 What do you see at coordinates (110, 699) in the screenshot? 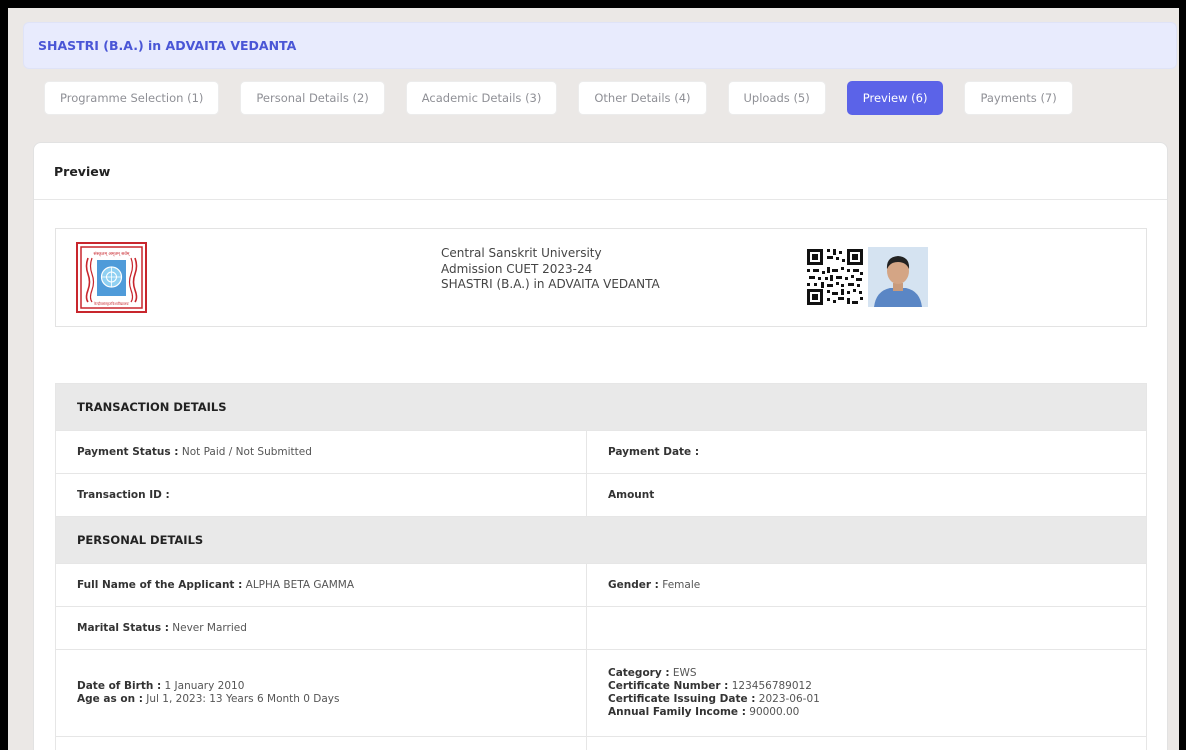
I see `age-label: Age as on :` at bounding box center [110, 699].